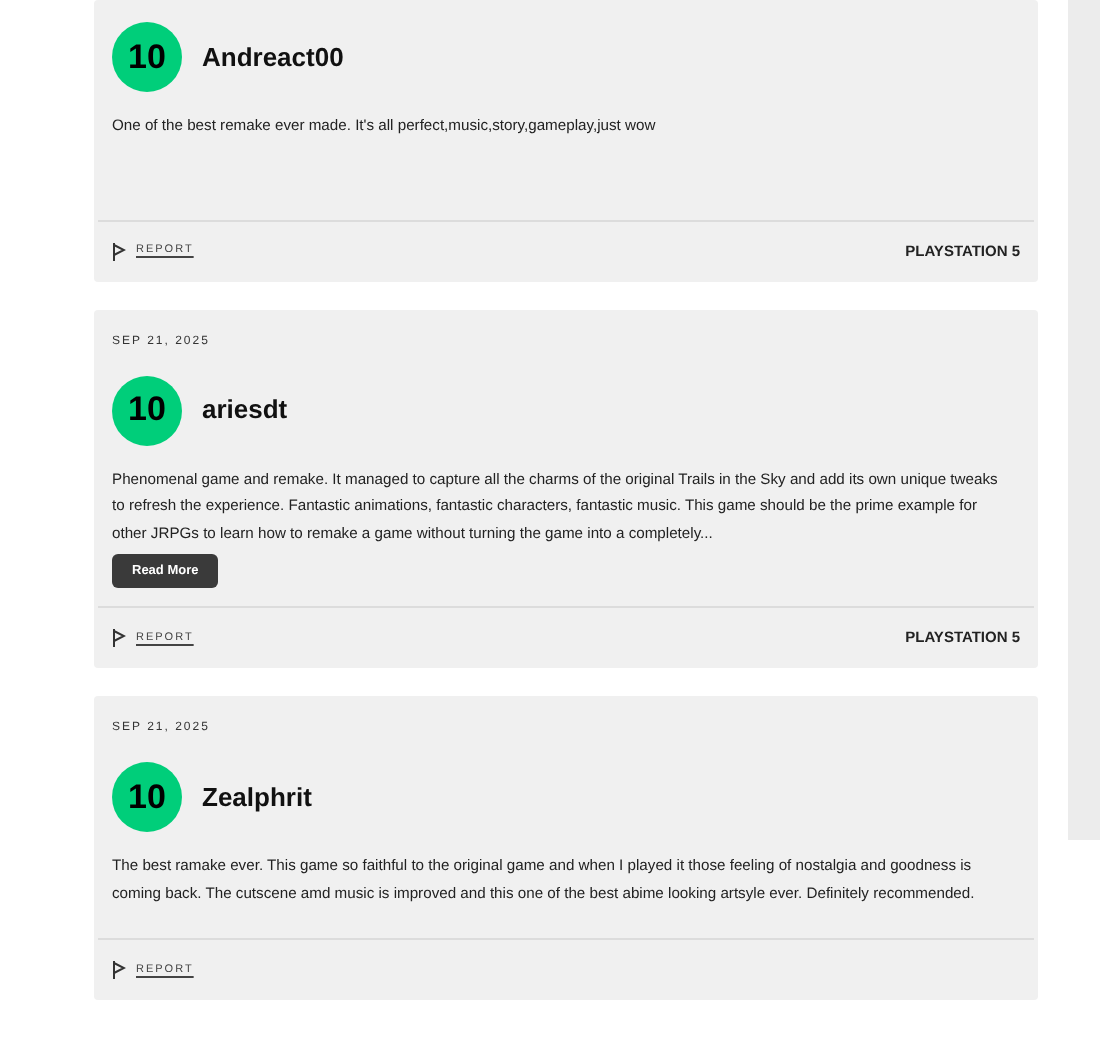 This screenshot has height=1060, width=1100. What do you see at coordinates (245, 410) in the screenshot?
I see `username-link: ariesdt` at bounding box center [245, 410].